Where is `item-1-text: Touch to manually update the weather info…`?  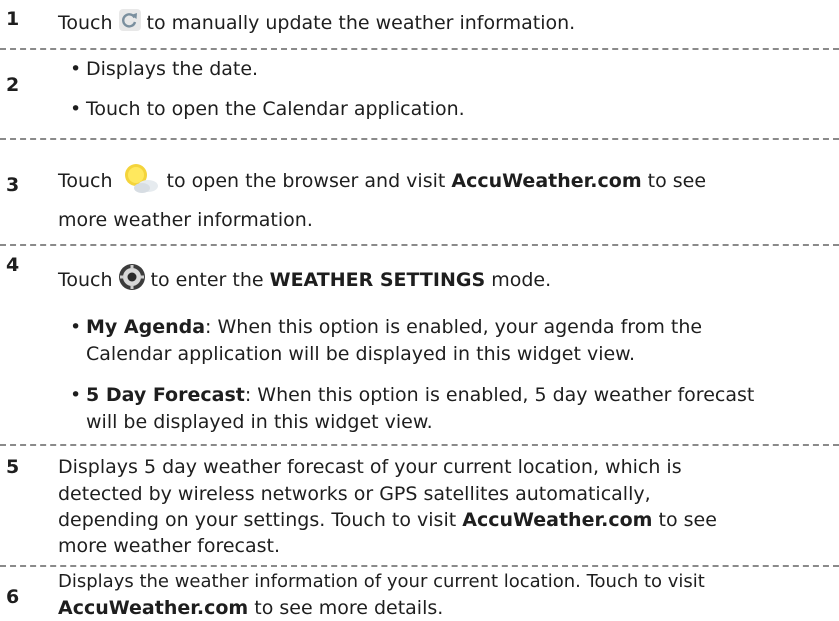
item-1-text: Touch to manually update the weather info… is located at coordinates (446, 23).